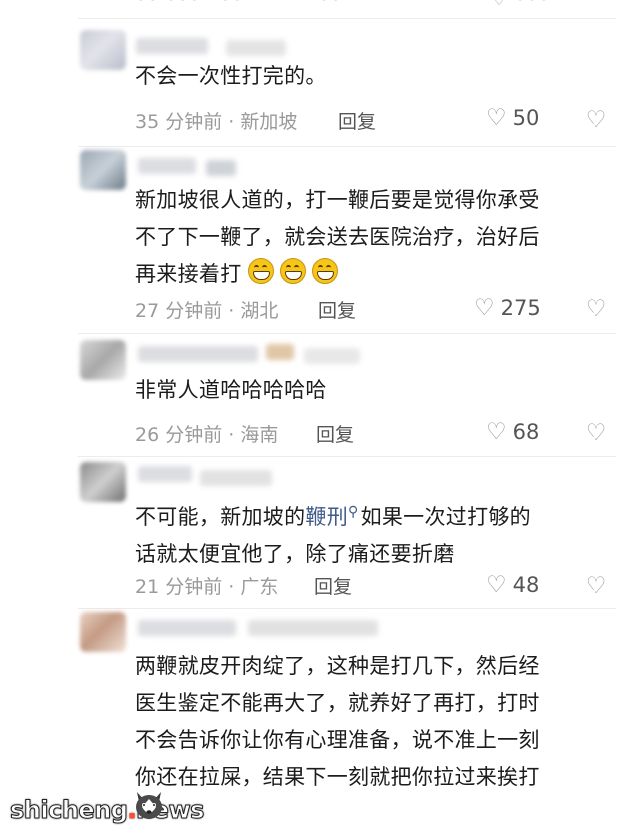 This screenshot has width=634, height=830. I want to click on like-button: ♡ 275, so click(507, 308).